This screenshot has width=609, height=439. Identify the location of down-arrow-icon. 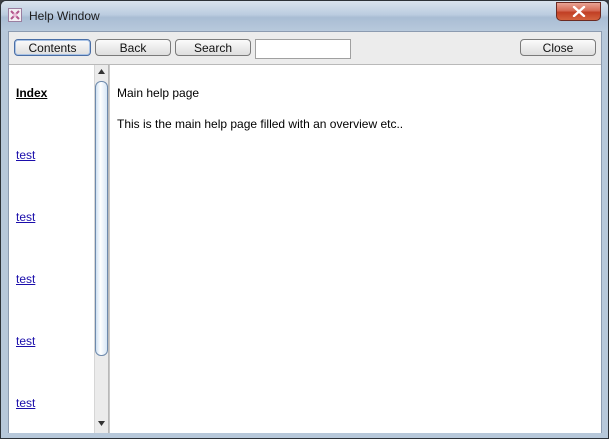
(101, 423).